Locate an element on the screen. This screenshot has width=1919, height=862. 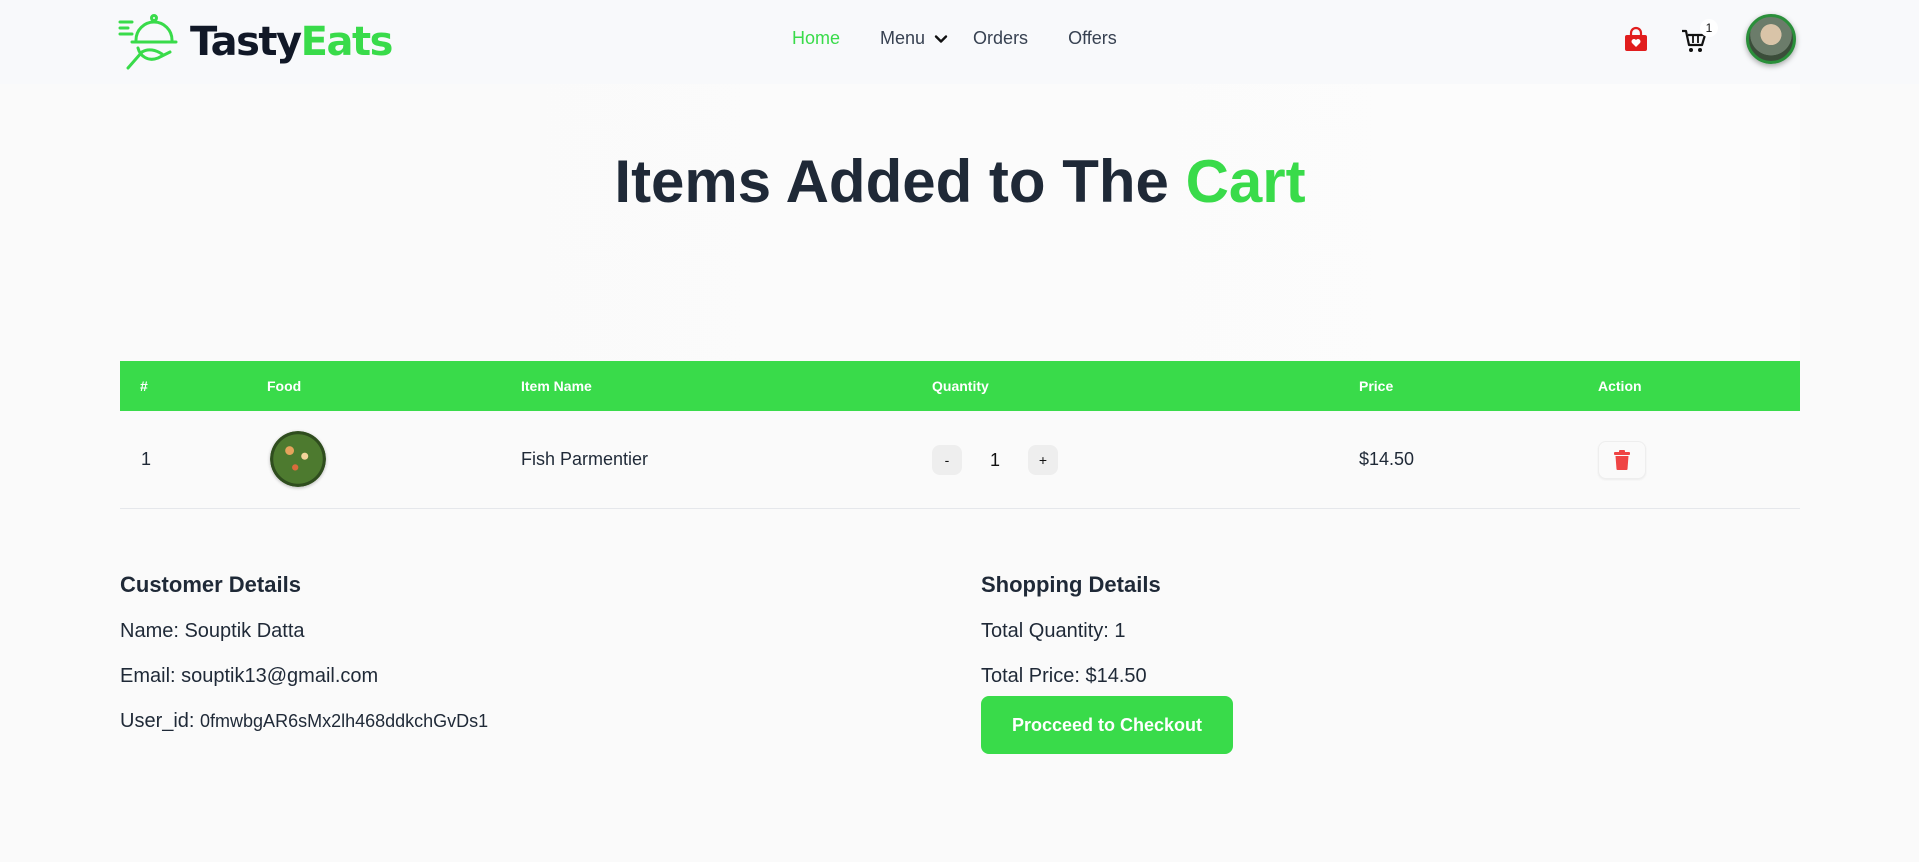
row-index: 1 is located at coordinates (146, 459).